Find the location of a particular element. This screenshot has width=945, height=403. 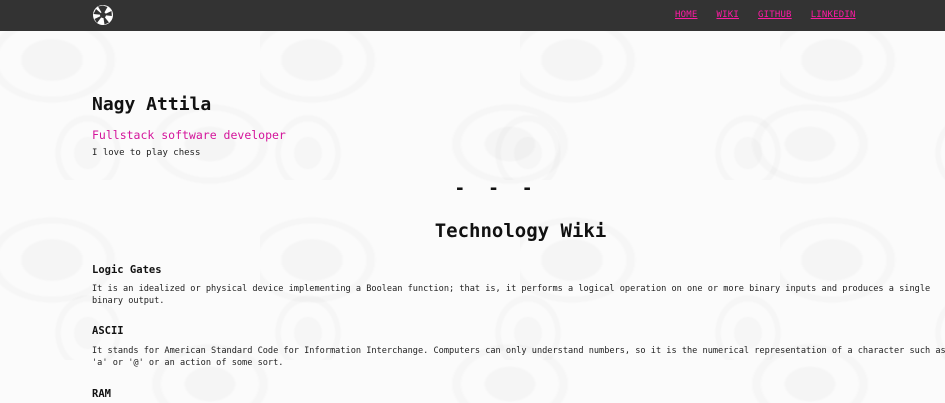

profile-subtitle: Fullstack software developer is located at coordinates (189, 135).